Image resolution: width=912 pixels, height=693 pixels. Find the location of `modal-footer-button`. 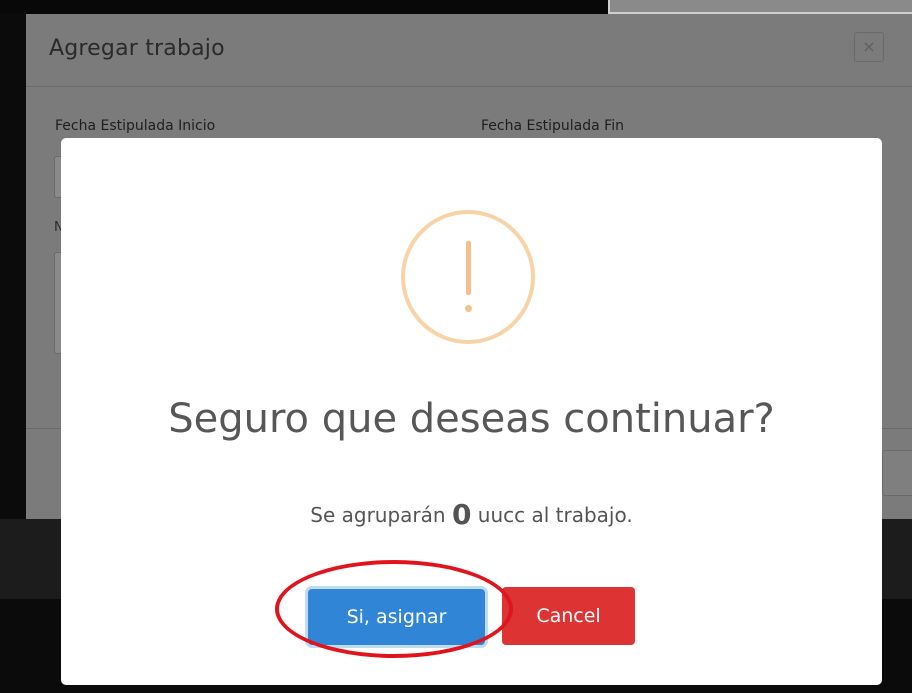

modal-footer-button is located at coordinates (897, 473).